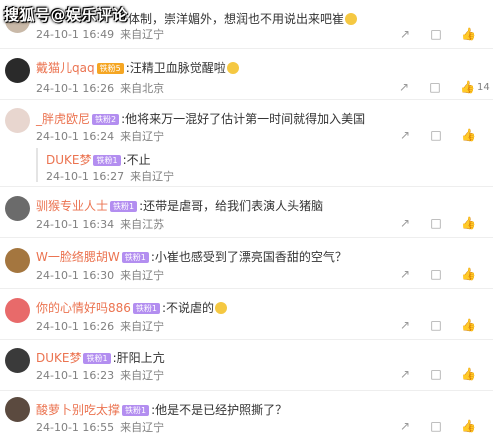  What do you see at coordinates (106, 119) in the screenshot?
I see `fan-badge: 铁粉2` at bounding box center [106, 119].